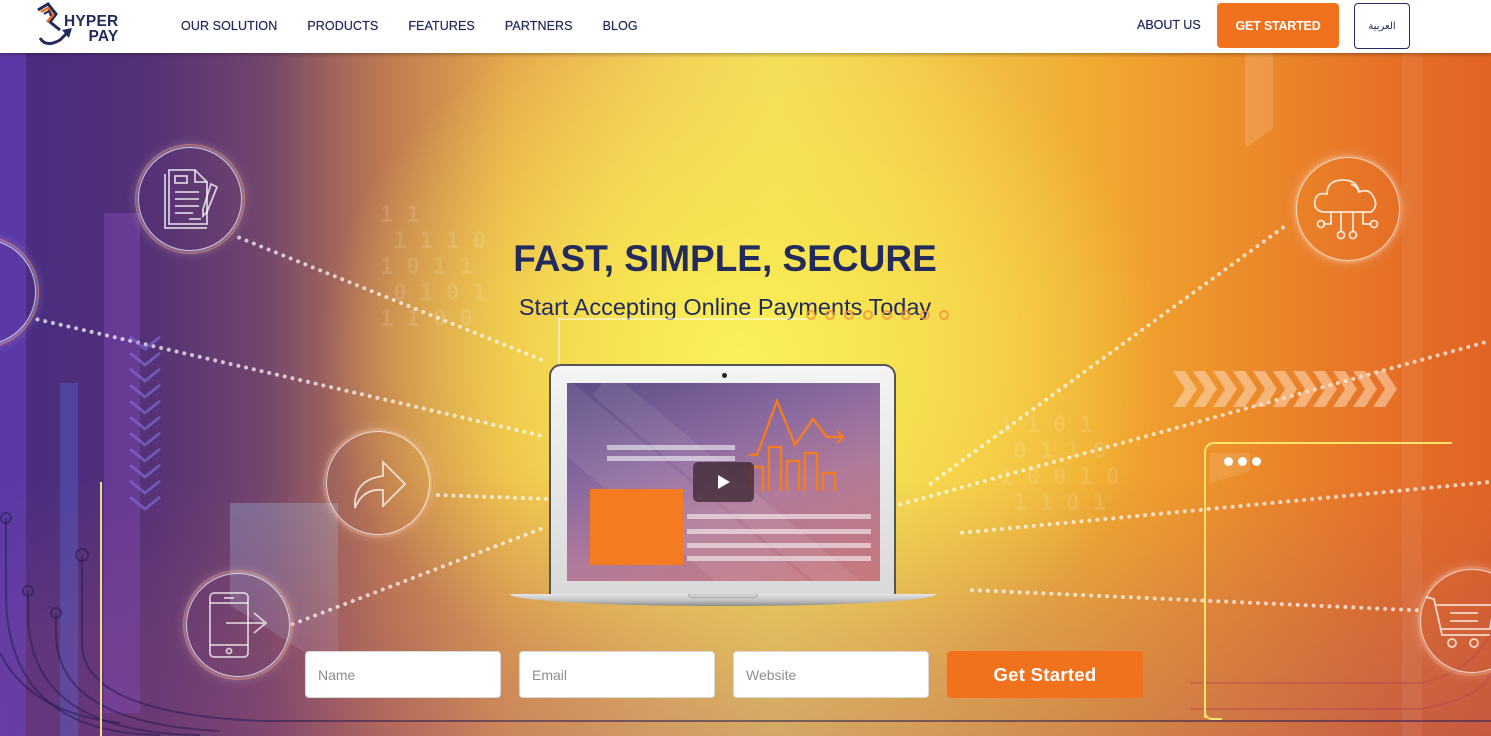 Image resolution: width=1491 pixels, height=736 pixels. I want to click on decor-prism, so click(1259, 100).